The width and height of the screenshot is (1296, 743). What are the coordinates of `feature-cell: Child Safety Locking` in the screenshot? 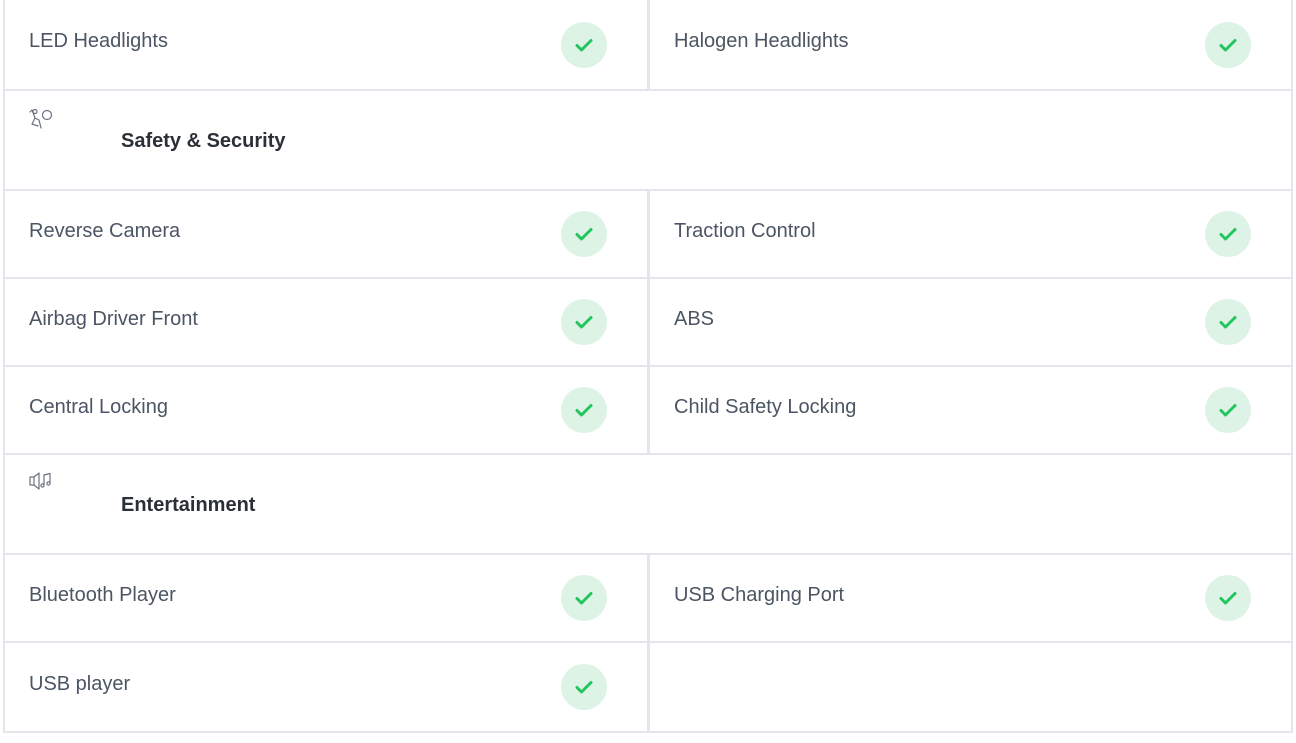 It's located at (970, 410).